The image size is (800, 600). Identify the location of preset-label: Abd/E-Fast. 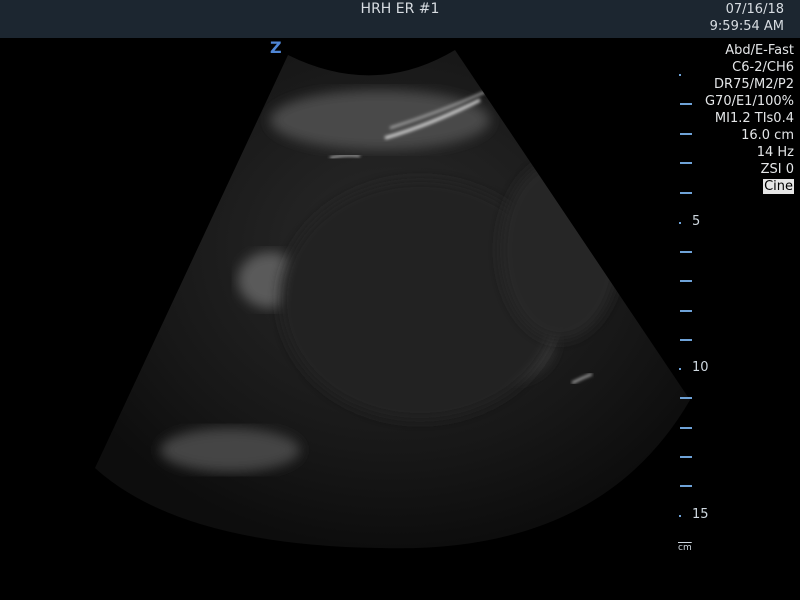
(759, 50).